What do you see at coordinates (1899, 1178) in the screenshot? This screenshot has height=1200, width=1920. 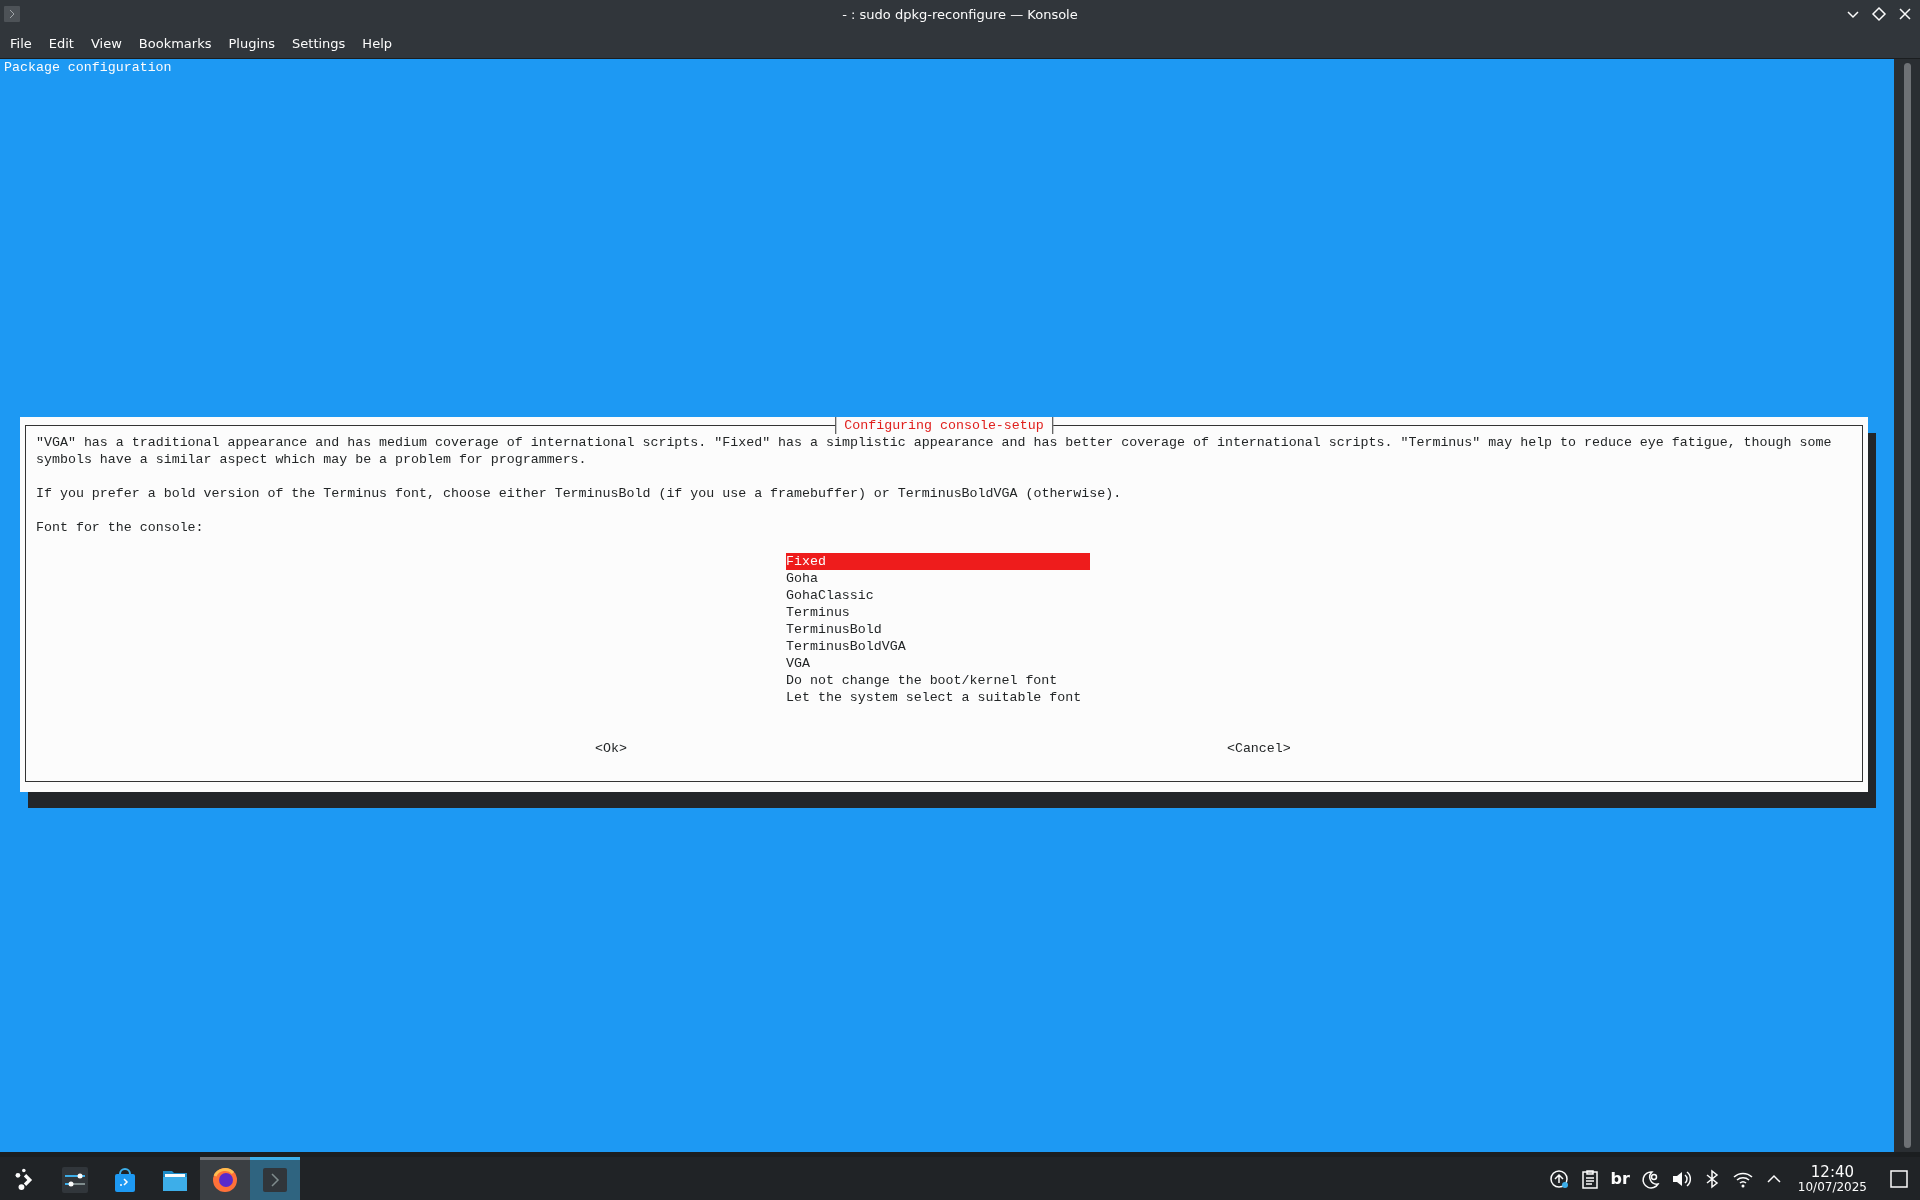 I see `desktop-icon` at bounding box center [1899, 1178].